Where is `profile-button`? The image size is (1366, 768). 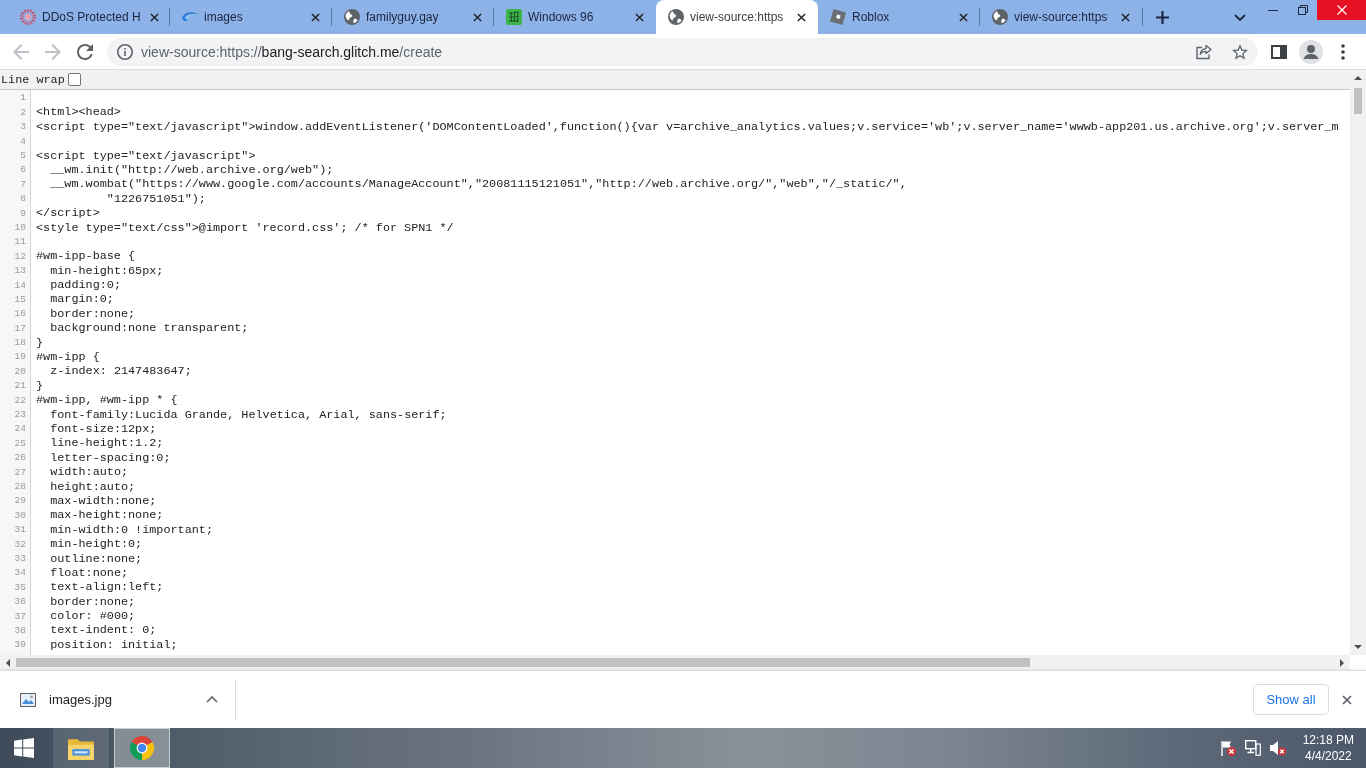 profile-button is located at coordinates (1311, 51).